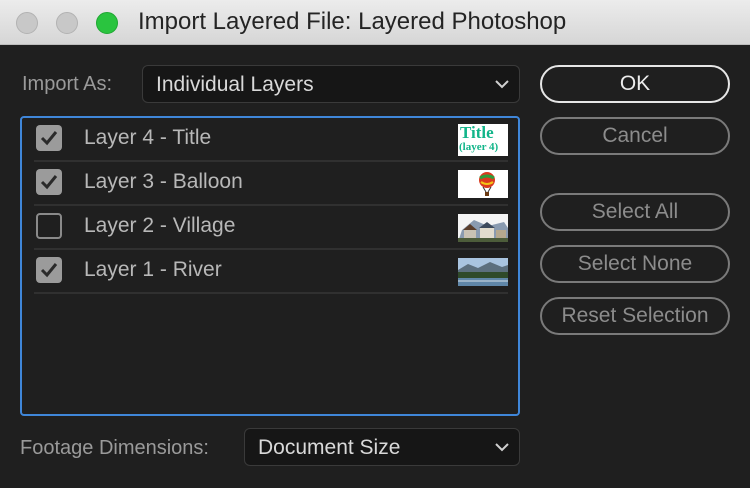 The image size is (750, 488). What do you see at coordinates (635, 212) in the screenshot?
I see `select-all-button: Select All` at bounding box center [635, 212].